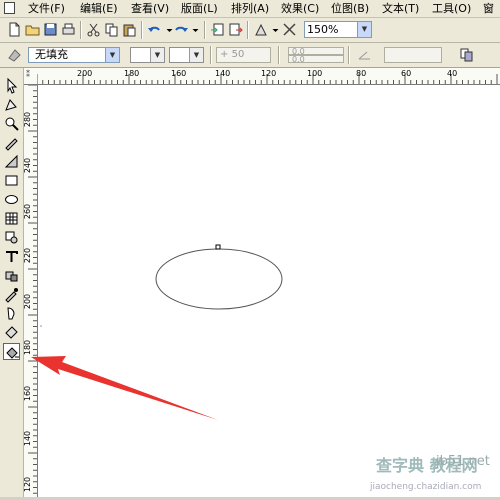 The height and width of the screenshot is (500, 500). What do you see at coordinates (463, 461) in the screenshot?
I see `watermark-site: jb51.net` at bounding box center [463, 461].